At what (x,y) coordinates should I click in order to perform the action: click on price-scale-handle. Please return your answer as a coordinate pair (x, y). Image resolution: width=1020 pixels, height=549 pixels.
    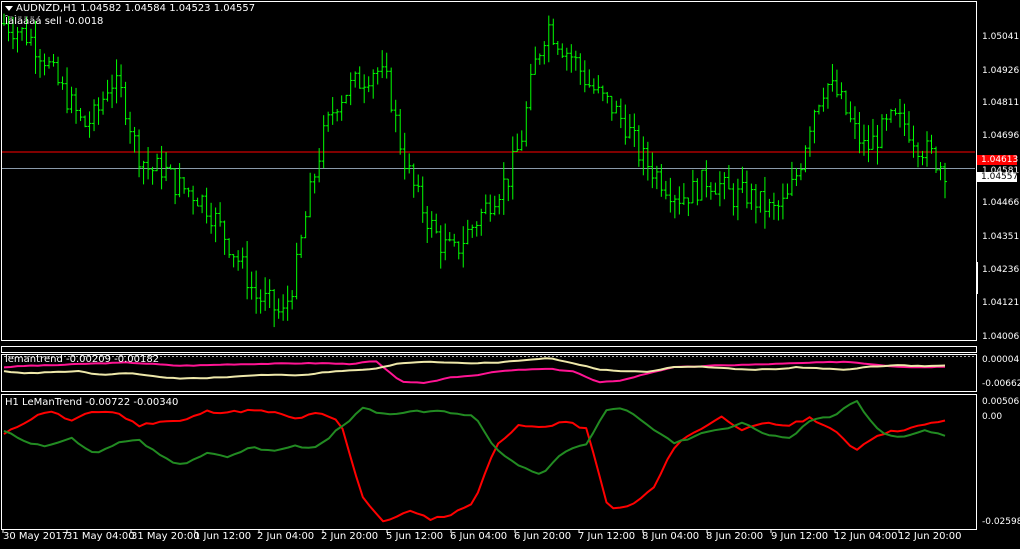
    Looking at the image, I should click on (977, 278).